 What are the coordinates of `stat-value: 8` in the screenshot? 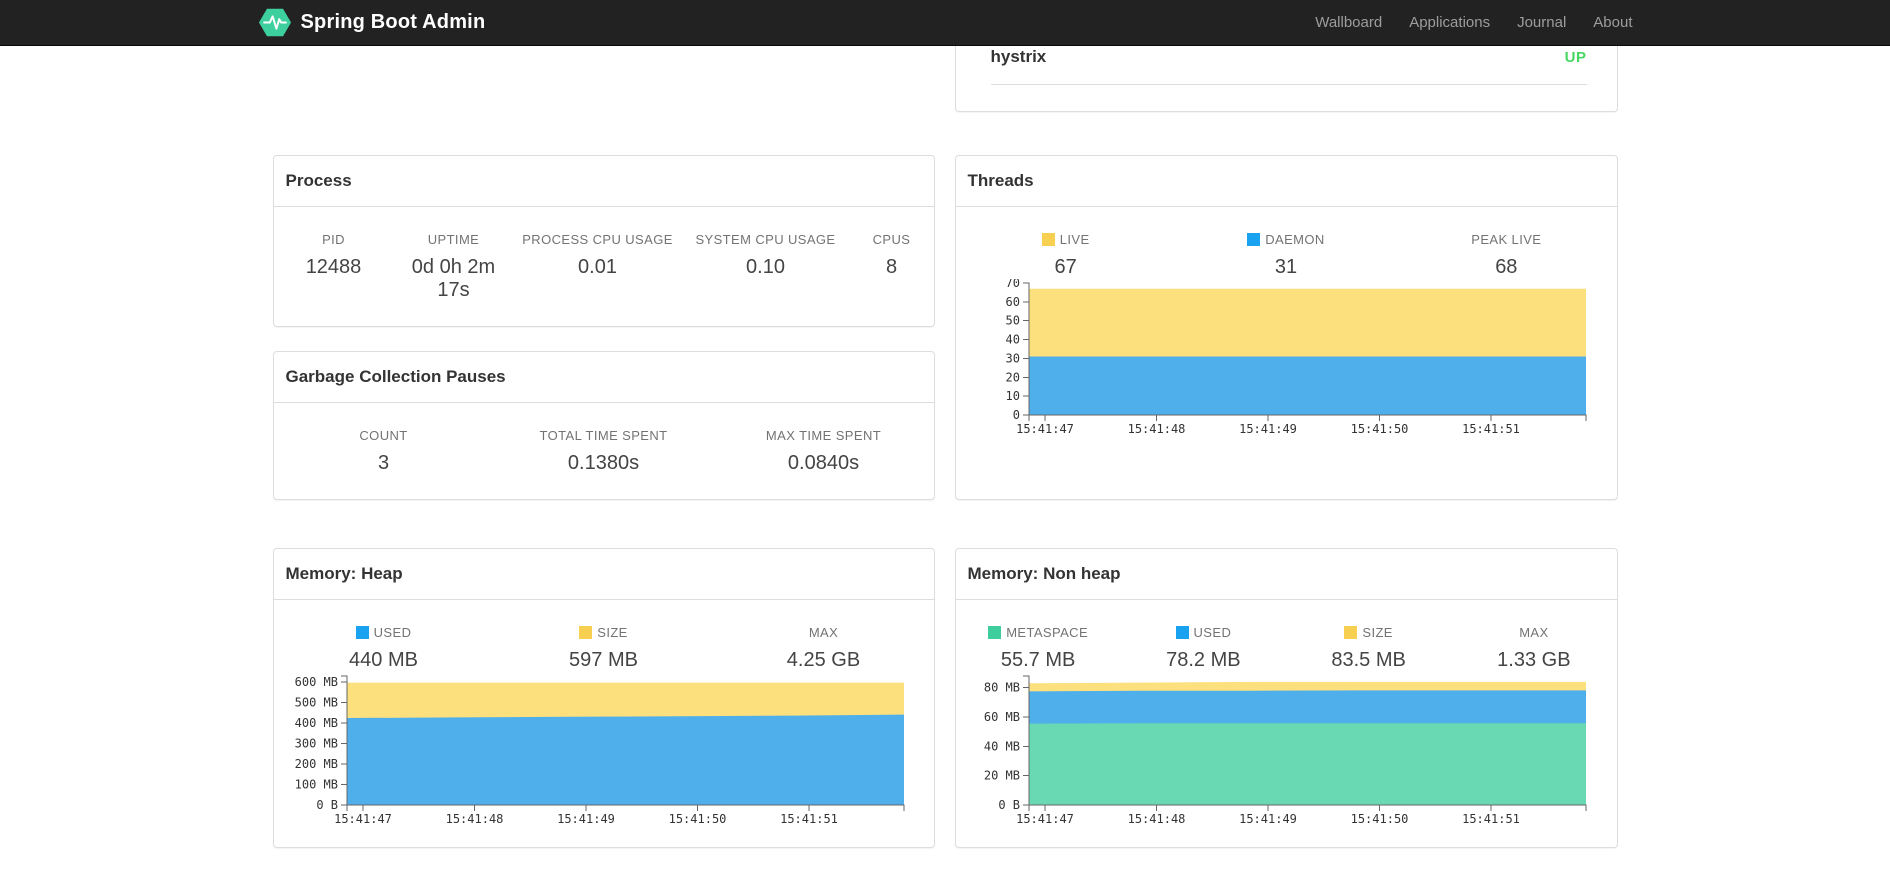 It's located at (891, 267).